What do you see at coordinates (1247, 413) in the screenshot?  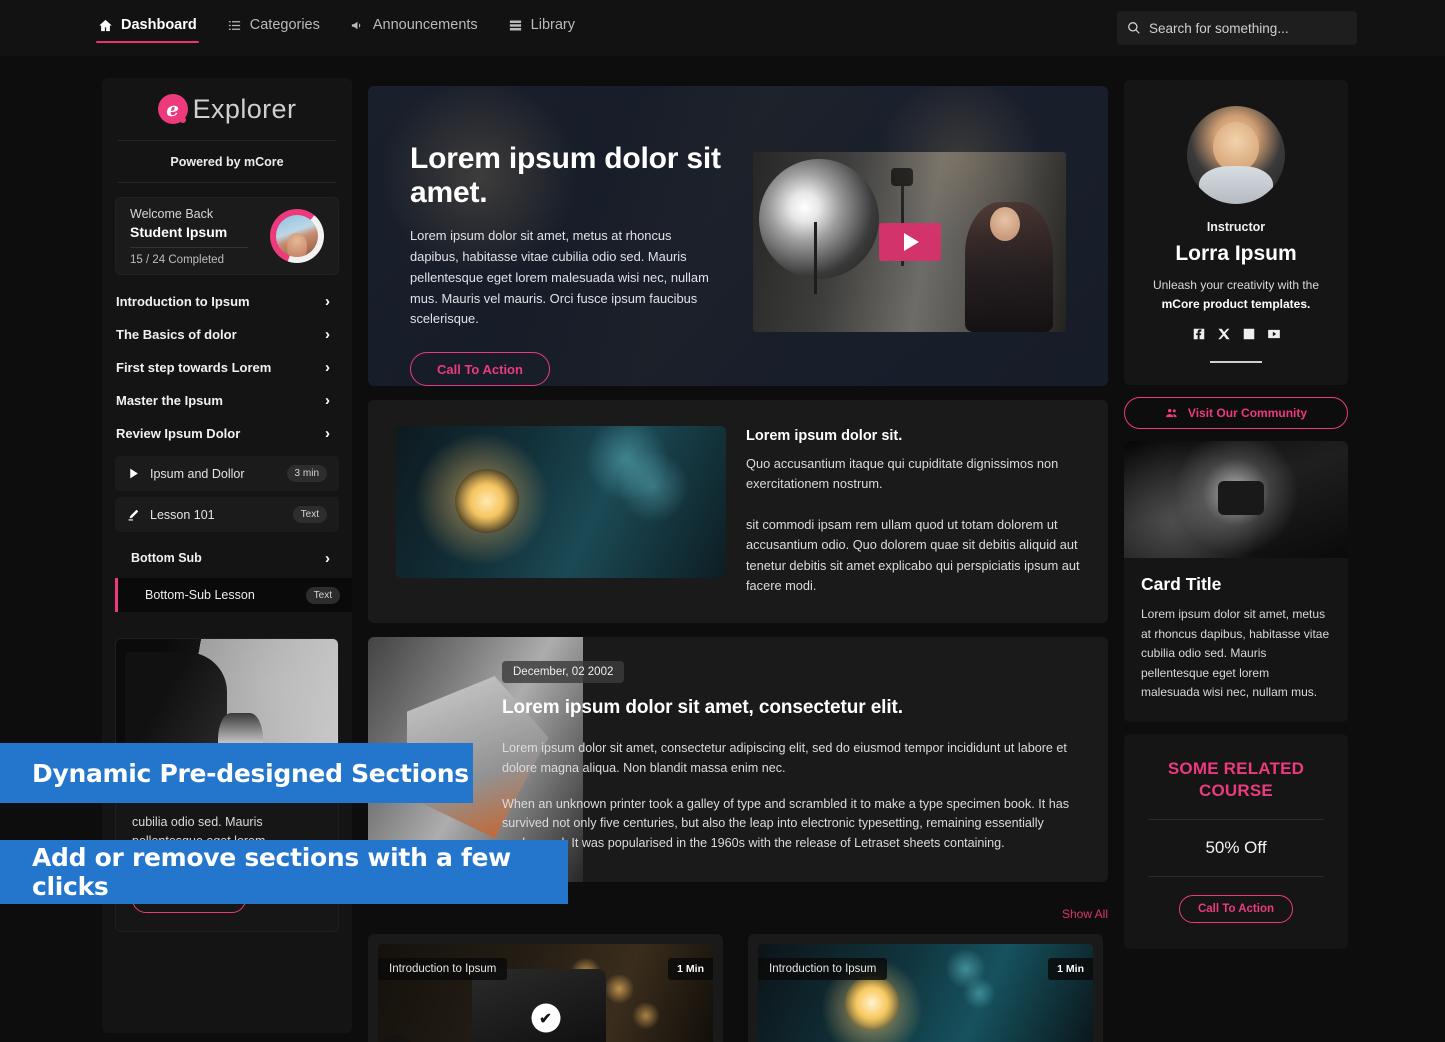 I see `visit-community-label: Visit Our Community` at bounding box center [1247, 413].